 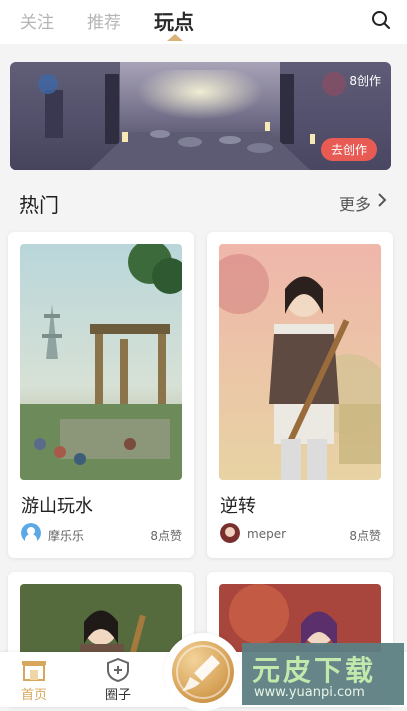 I want to click on watermark-main: 元皮下载, so click(x=314, y=670).